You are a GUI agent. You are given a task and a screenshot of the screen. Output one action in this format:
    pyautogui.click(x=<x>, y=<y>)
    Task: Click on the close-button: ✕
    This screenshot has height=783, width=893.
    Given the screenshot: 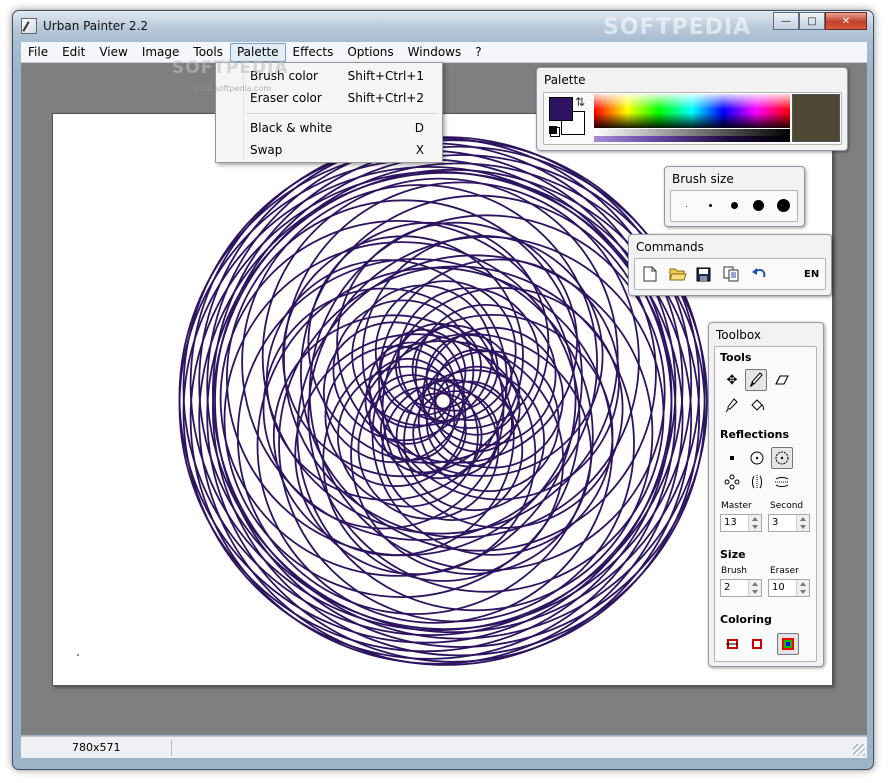 What is the action you would take?
    pyautogui.click(x=846, y=21)
    